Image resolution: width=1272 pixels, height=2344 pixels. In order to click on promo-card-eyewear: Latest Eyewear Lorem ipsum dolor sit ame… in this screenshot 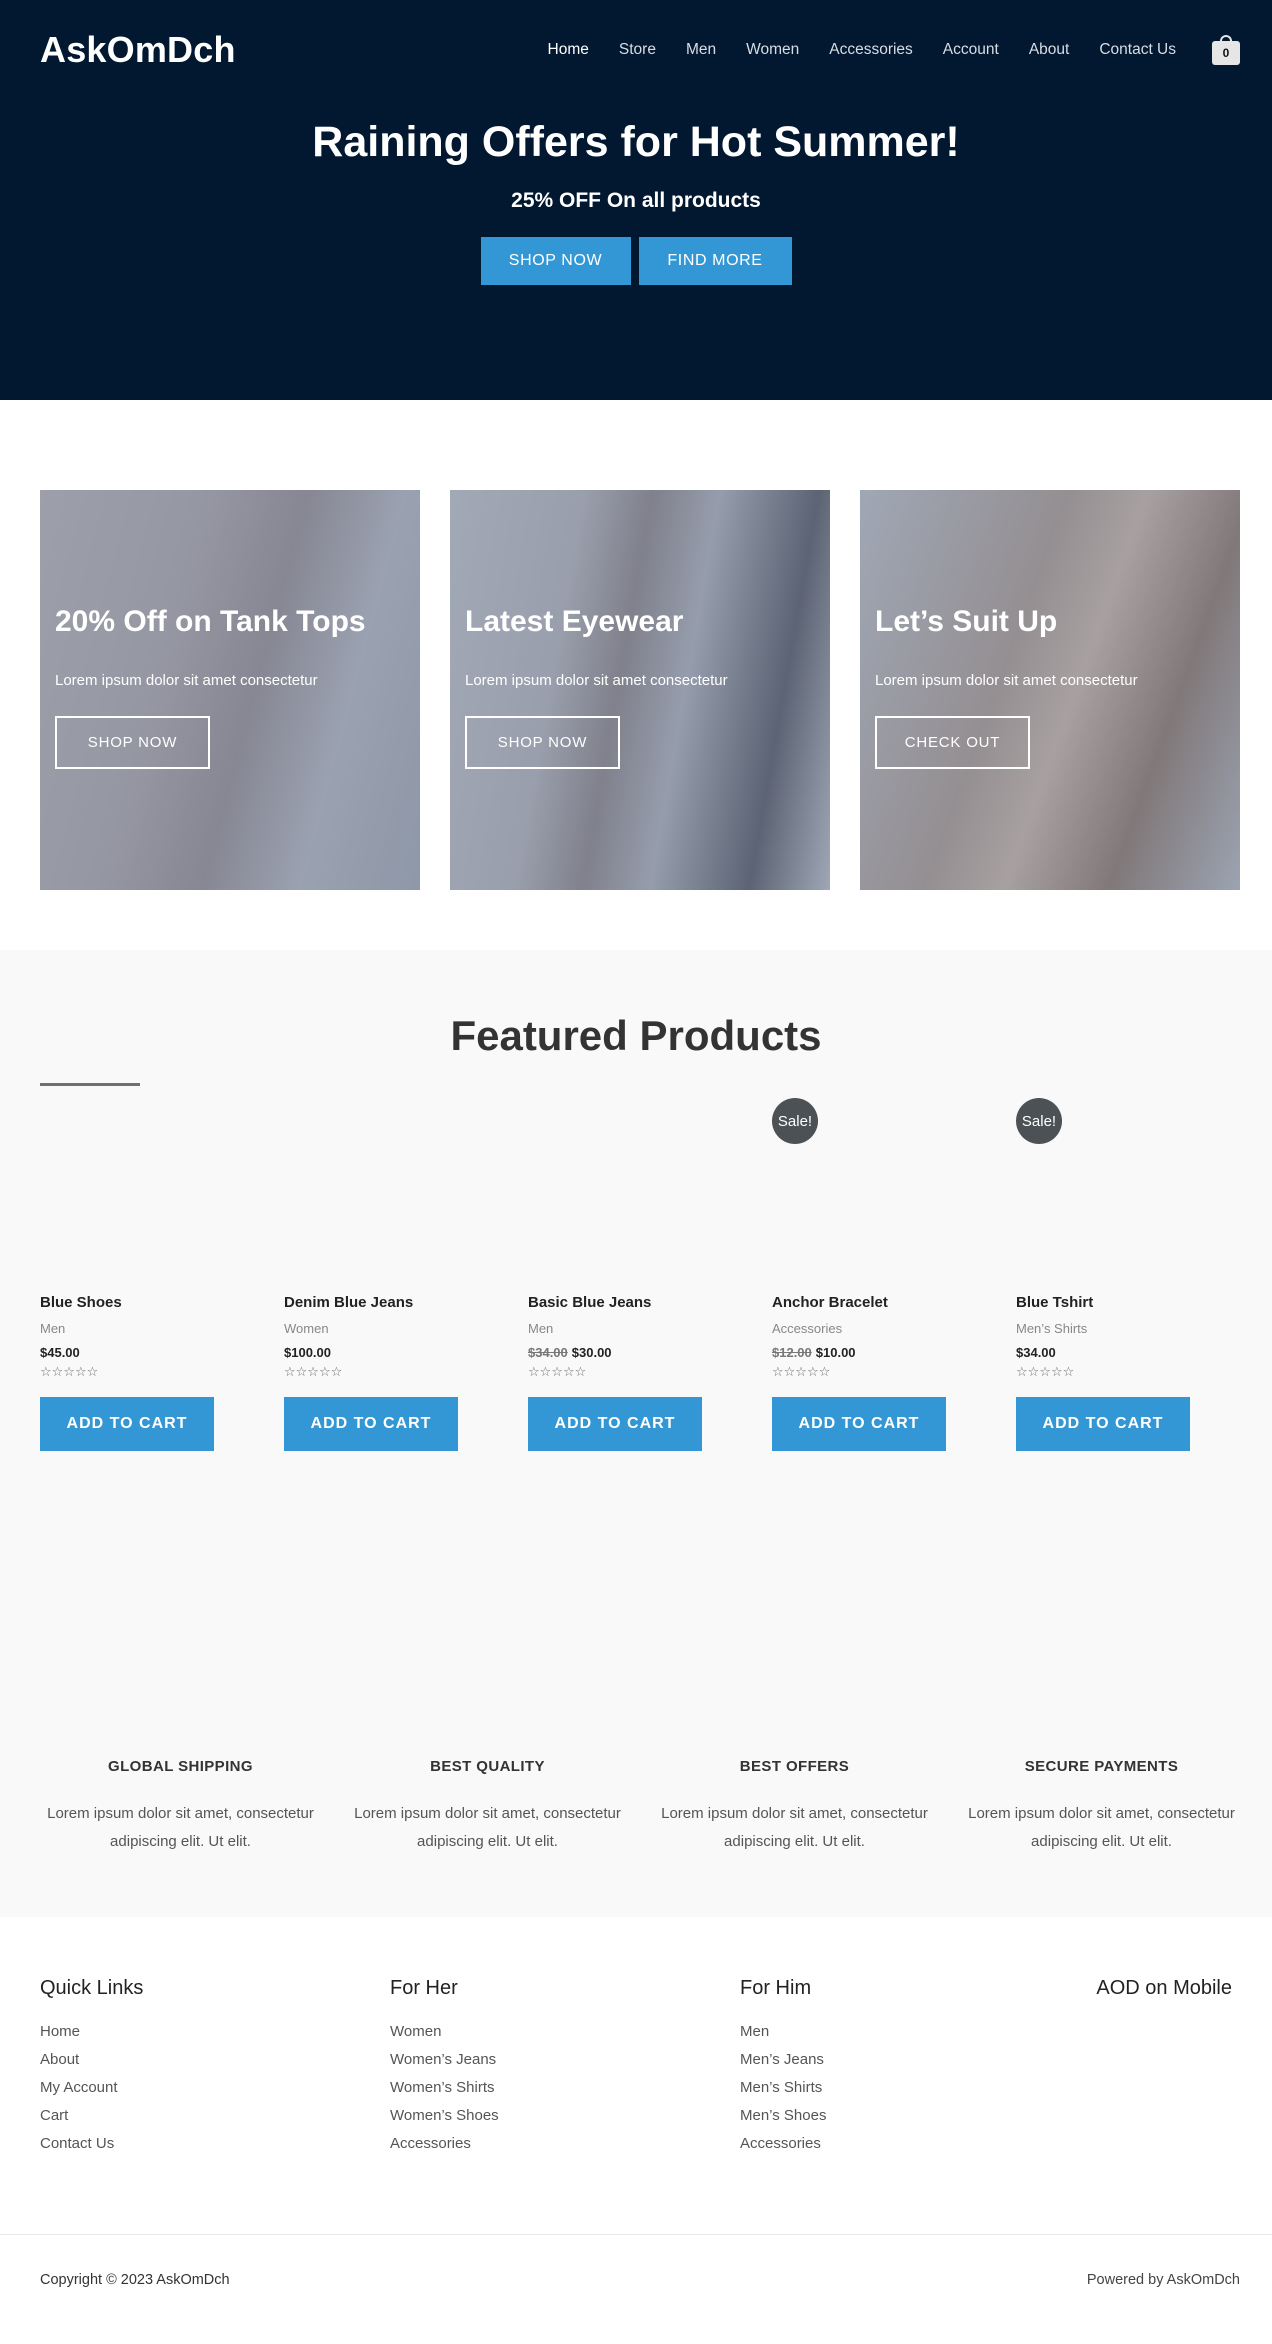, I will do `click(640, 690)`.